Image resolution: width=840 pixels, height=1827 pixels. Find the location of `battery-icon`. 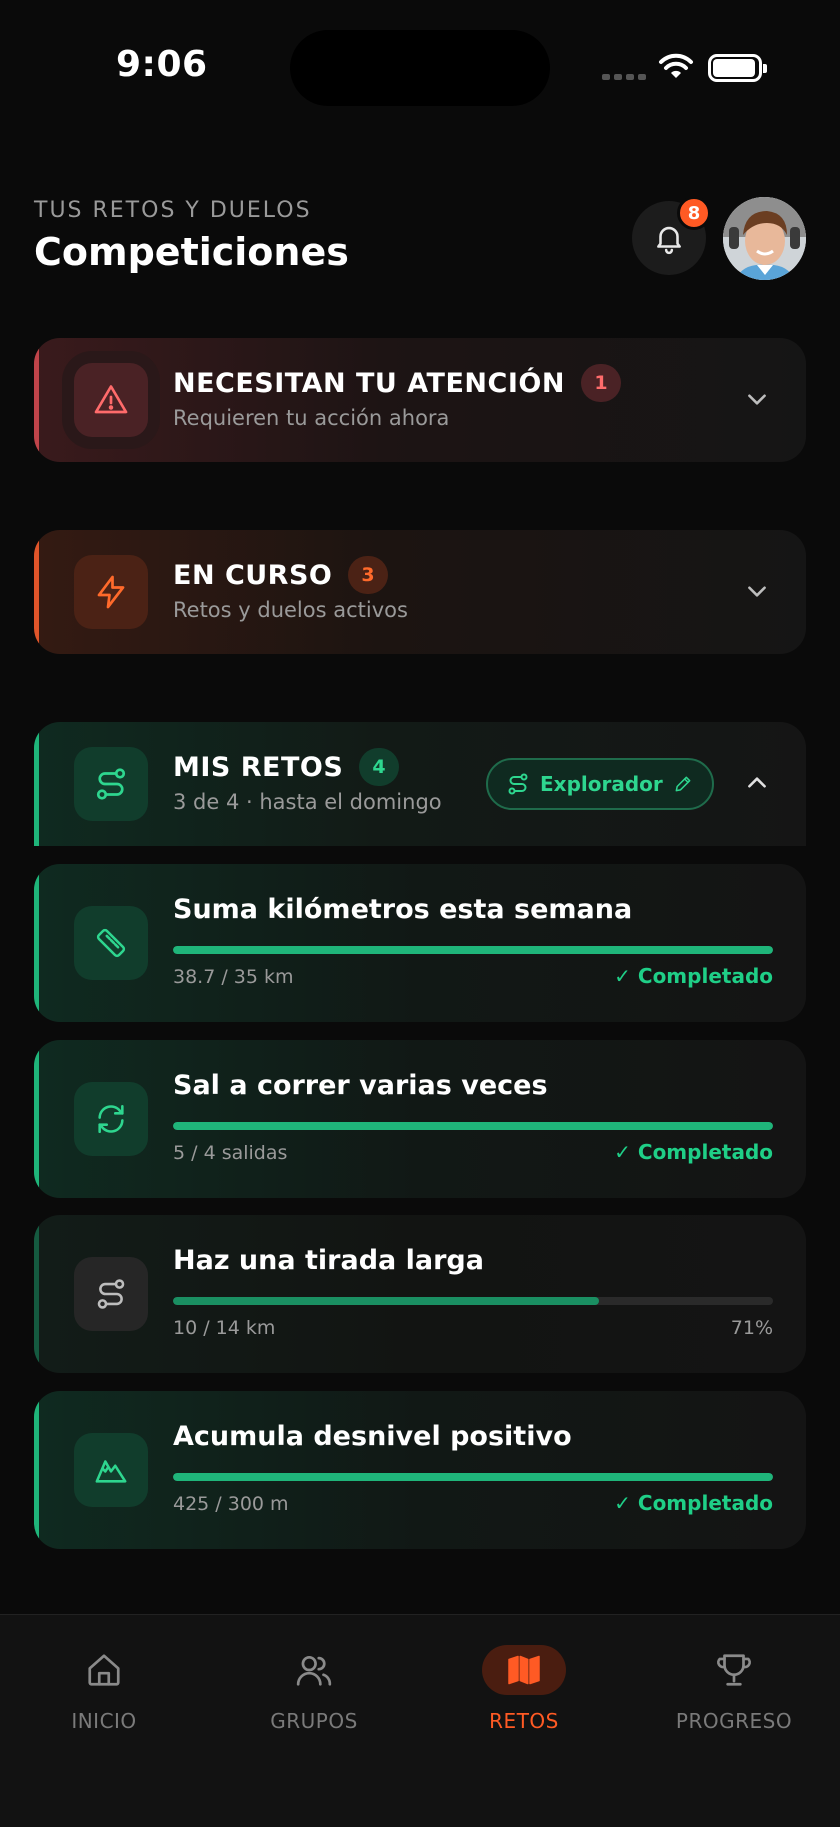

battery-icon is located at coordinates (737, 68).